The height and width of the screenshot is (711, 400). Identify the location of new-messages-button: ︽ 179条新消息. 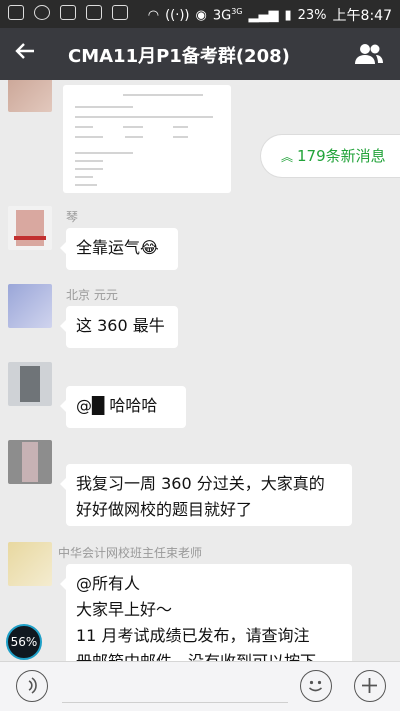
(330, 156).